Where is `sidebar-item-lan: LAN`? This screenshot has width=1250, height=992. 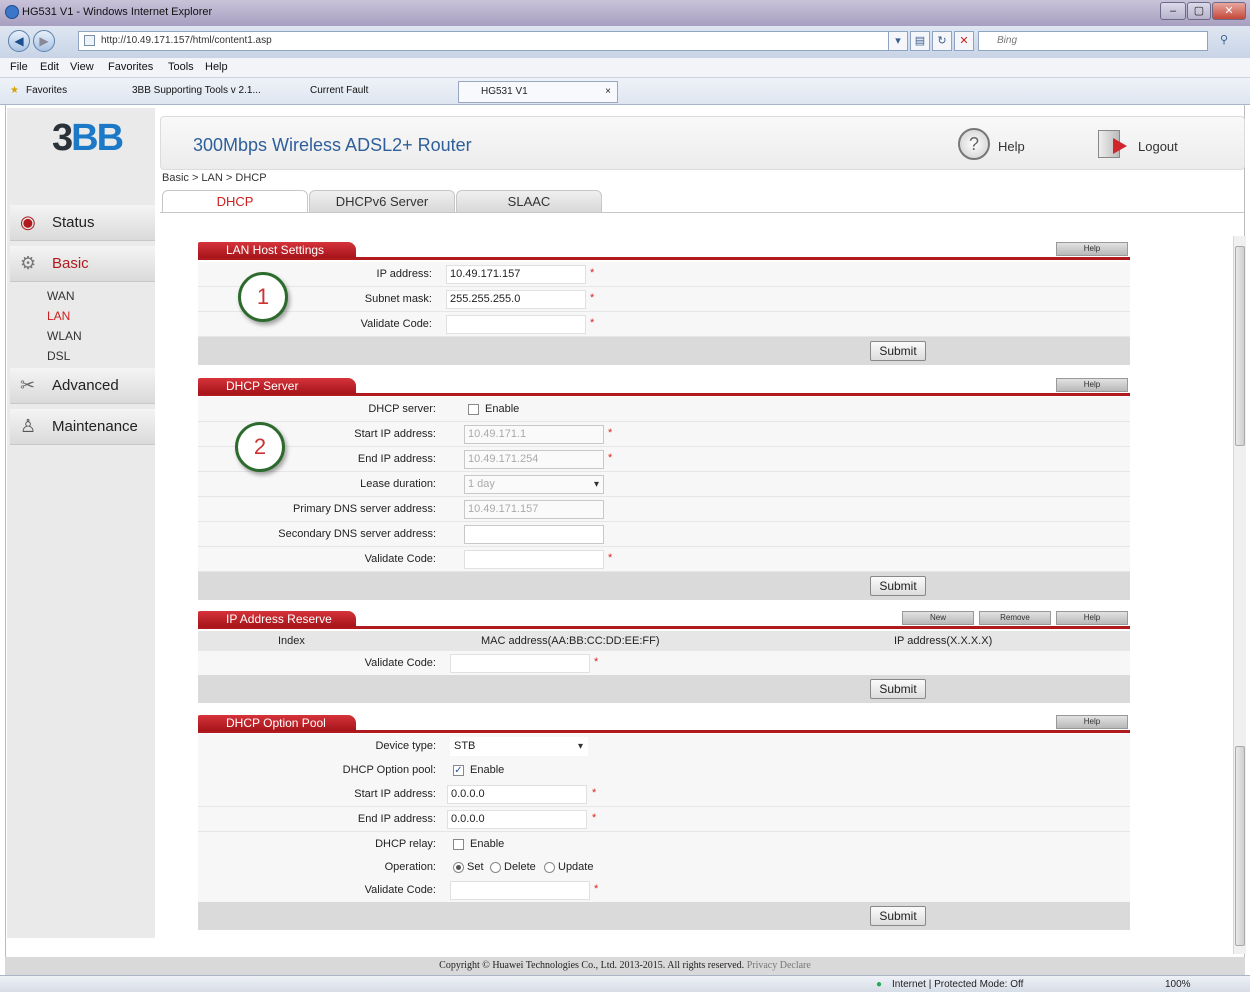
sidebar-item-lan: LAN is located at coordinates (58, 316).